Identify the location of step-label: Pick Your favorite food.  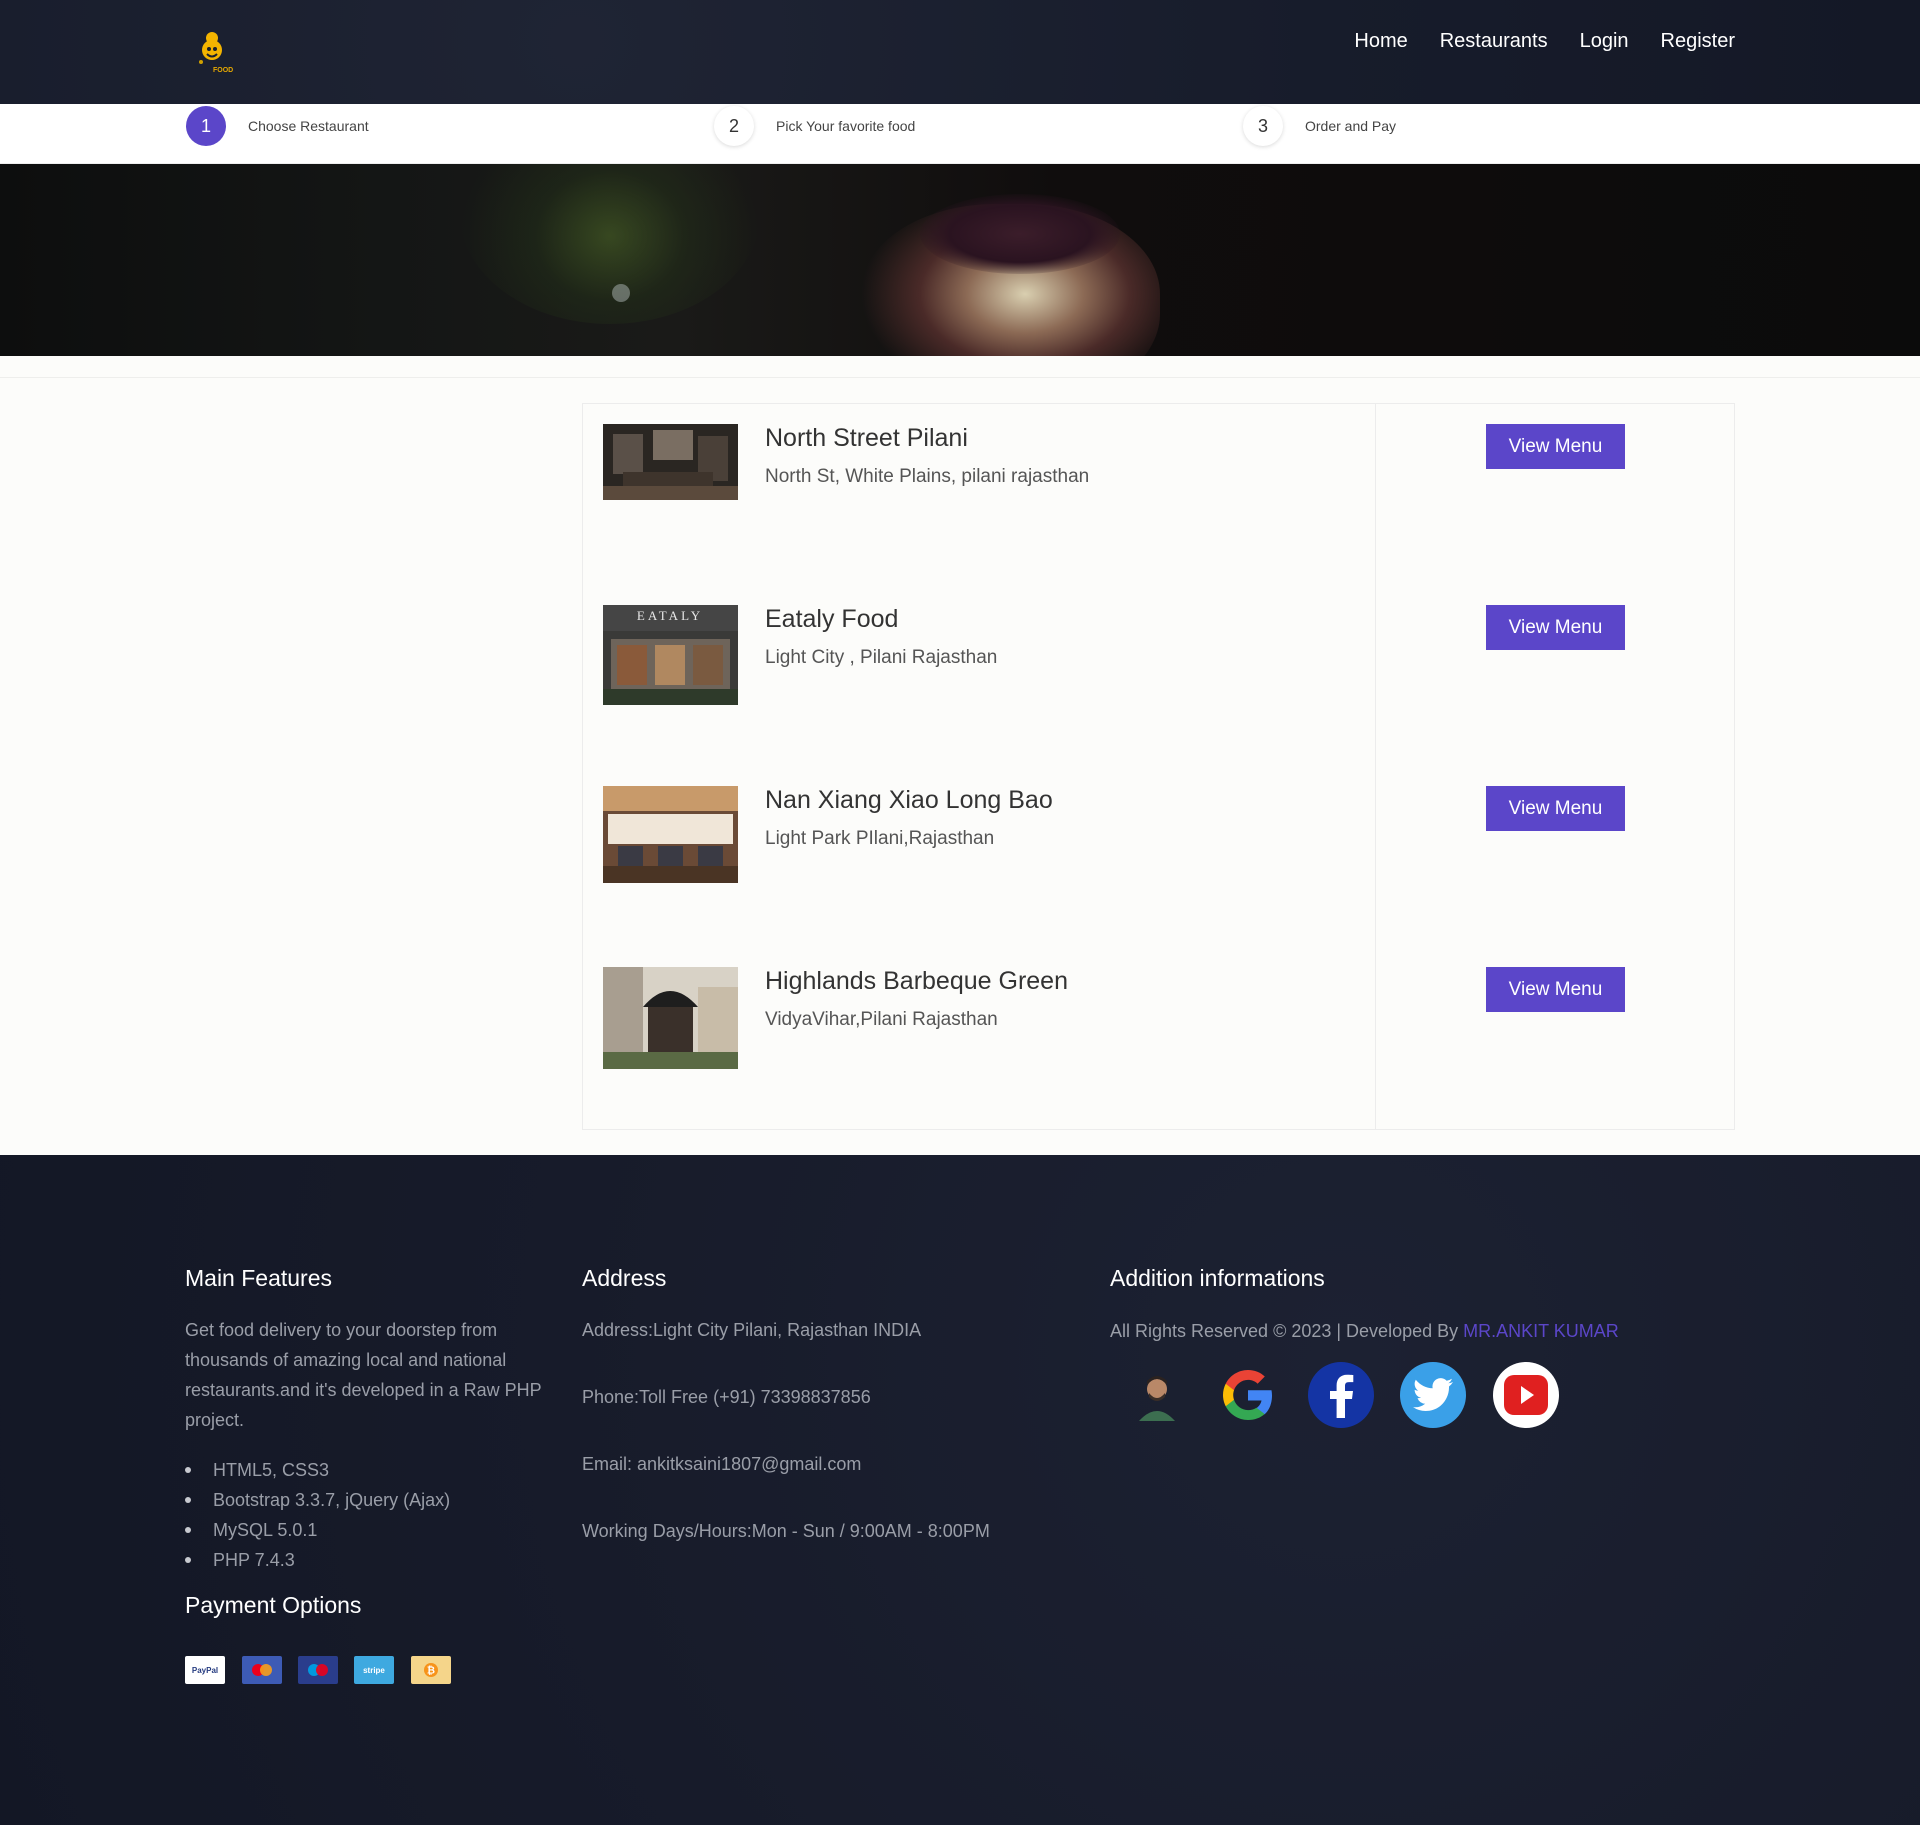
(846, 126).